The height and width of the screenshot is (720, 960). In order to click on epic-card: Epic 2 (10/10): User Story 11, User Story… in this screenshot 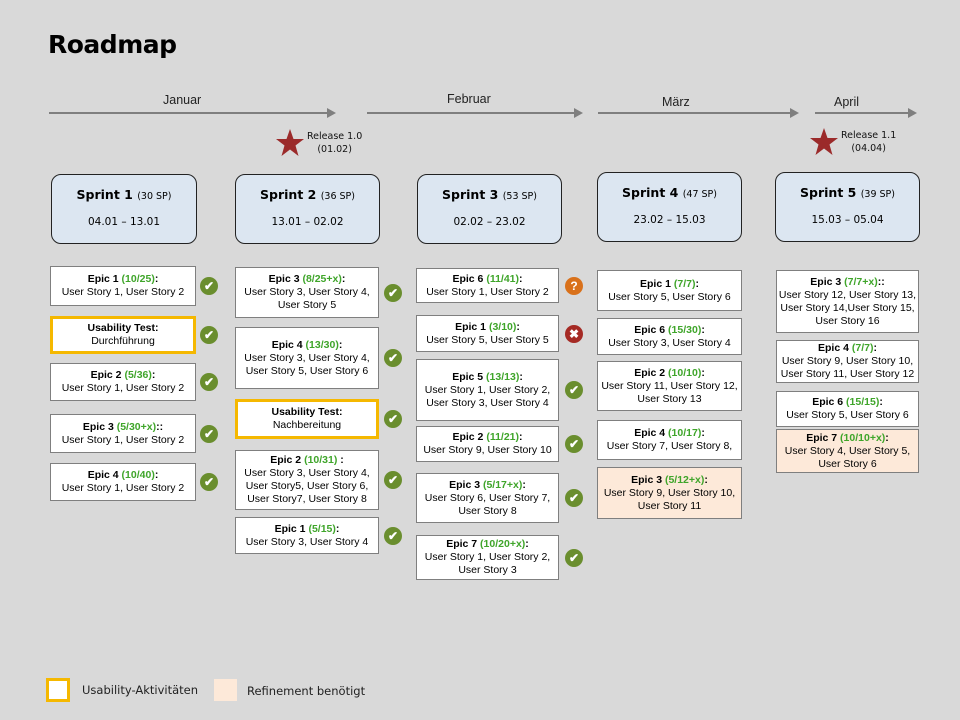, I will do `click(669, 386)`.